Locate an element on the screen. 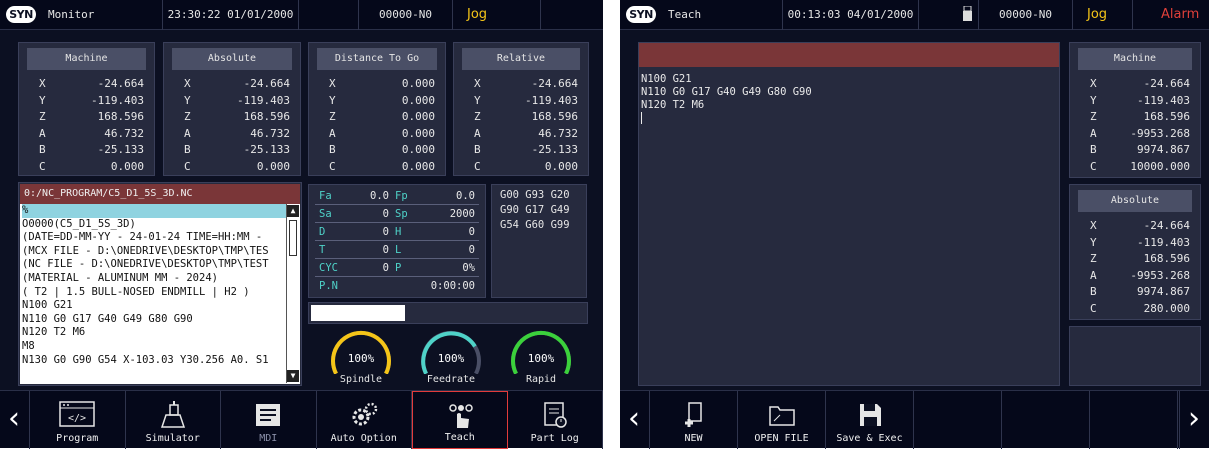  teach-hand-icon is located at coordinates (460, 417).